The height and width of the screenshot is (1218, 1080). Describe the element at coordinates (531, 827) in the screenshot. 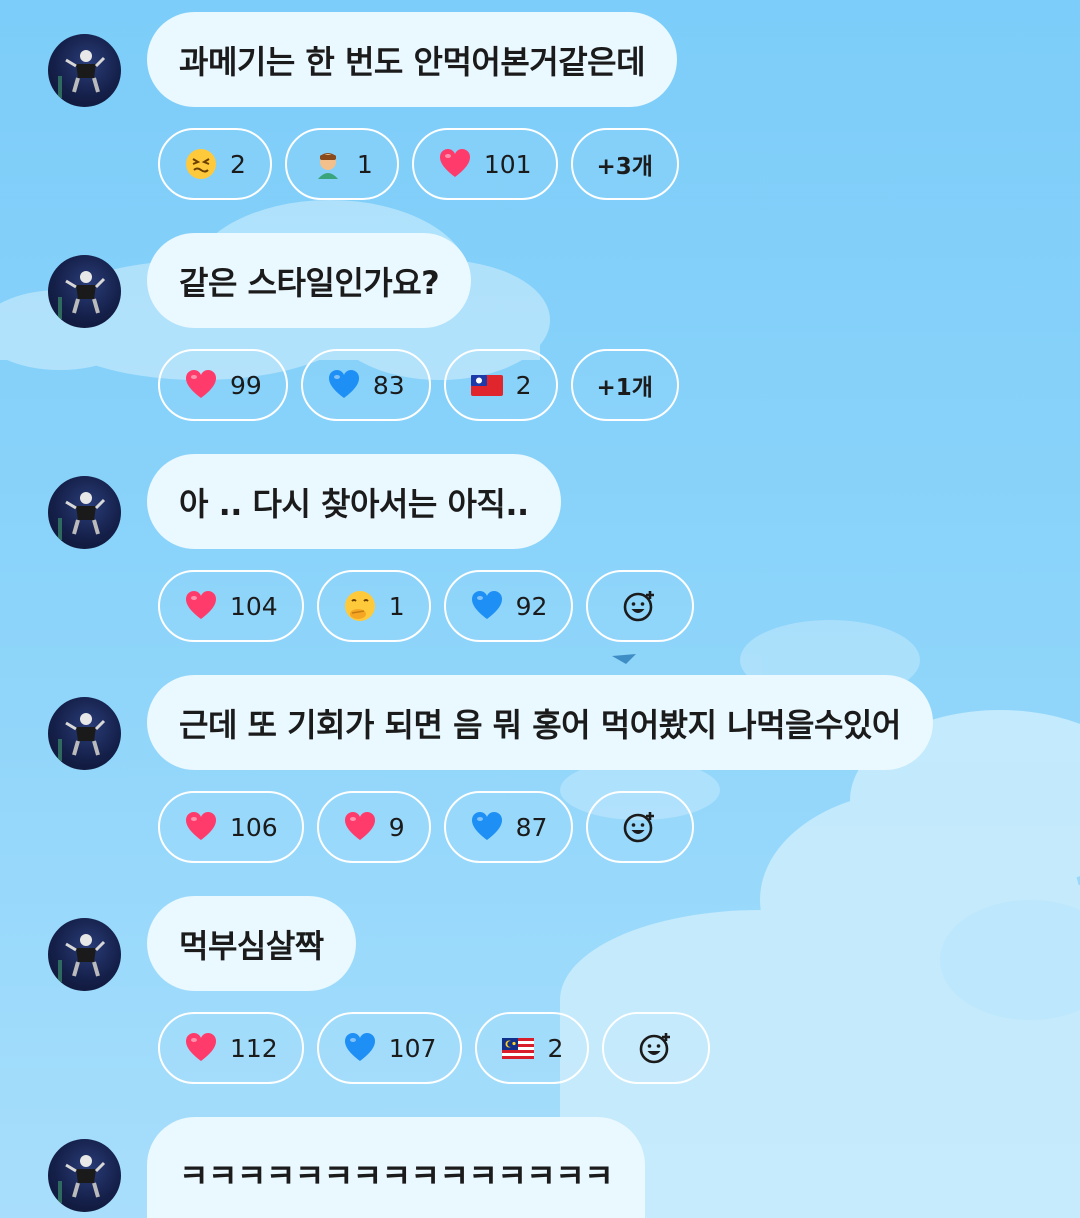

I see `reaction-count: 87` at that location.